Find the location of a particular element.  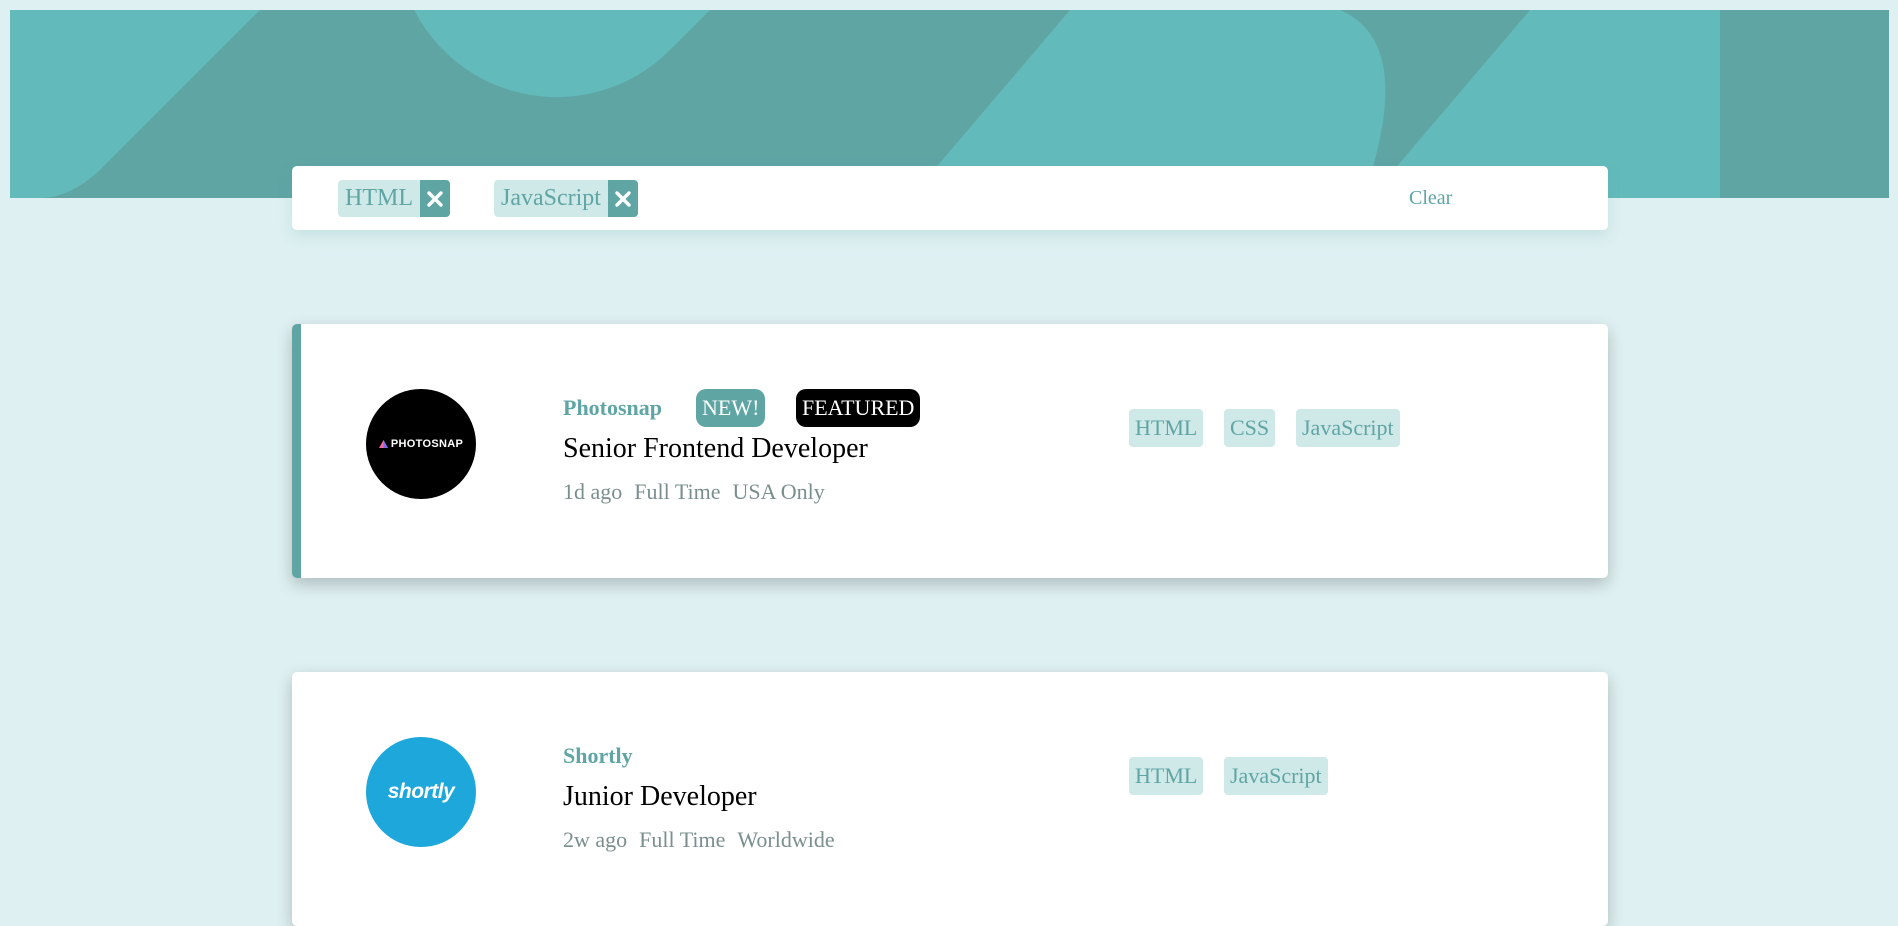

logo-text: shortly is located at coordinates (421, 791).